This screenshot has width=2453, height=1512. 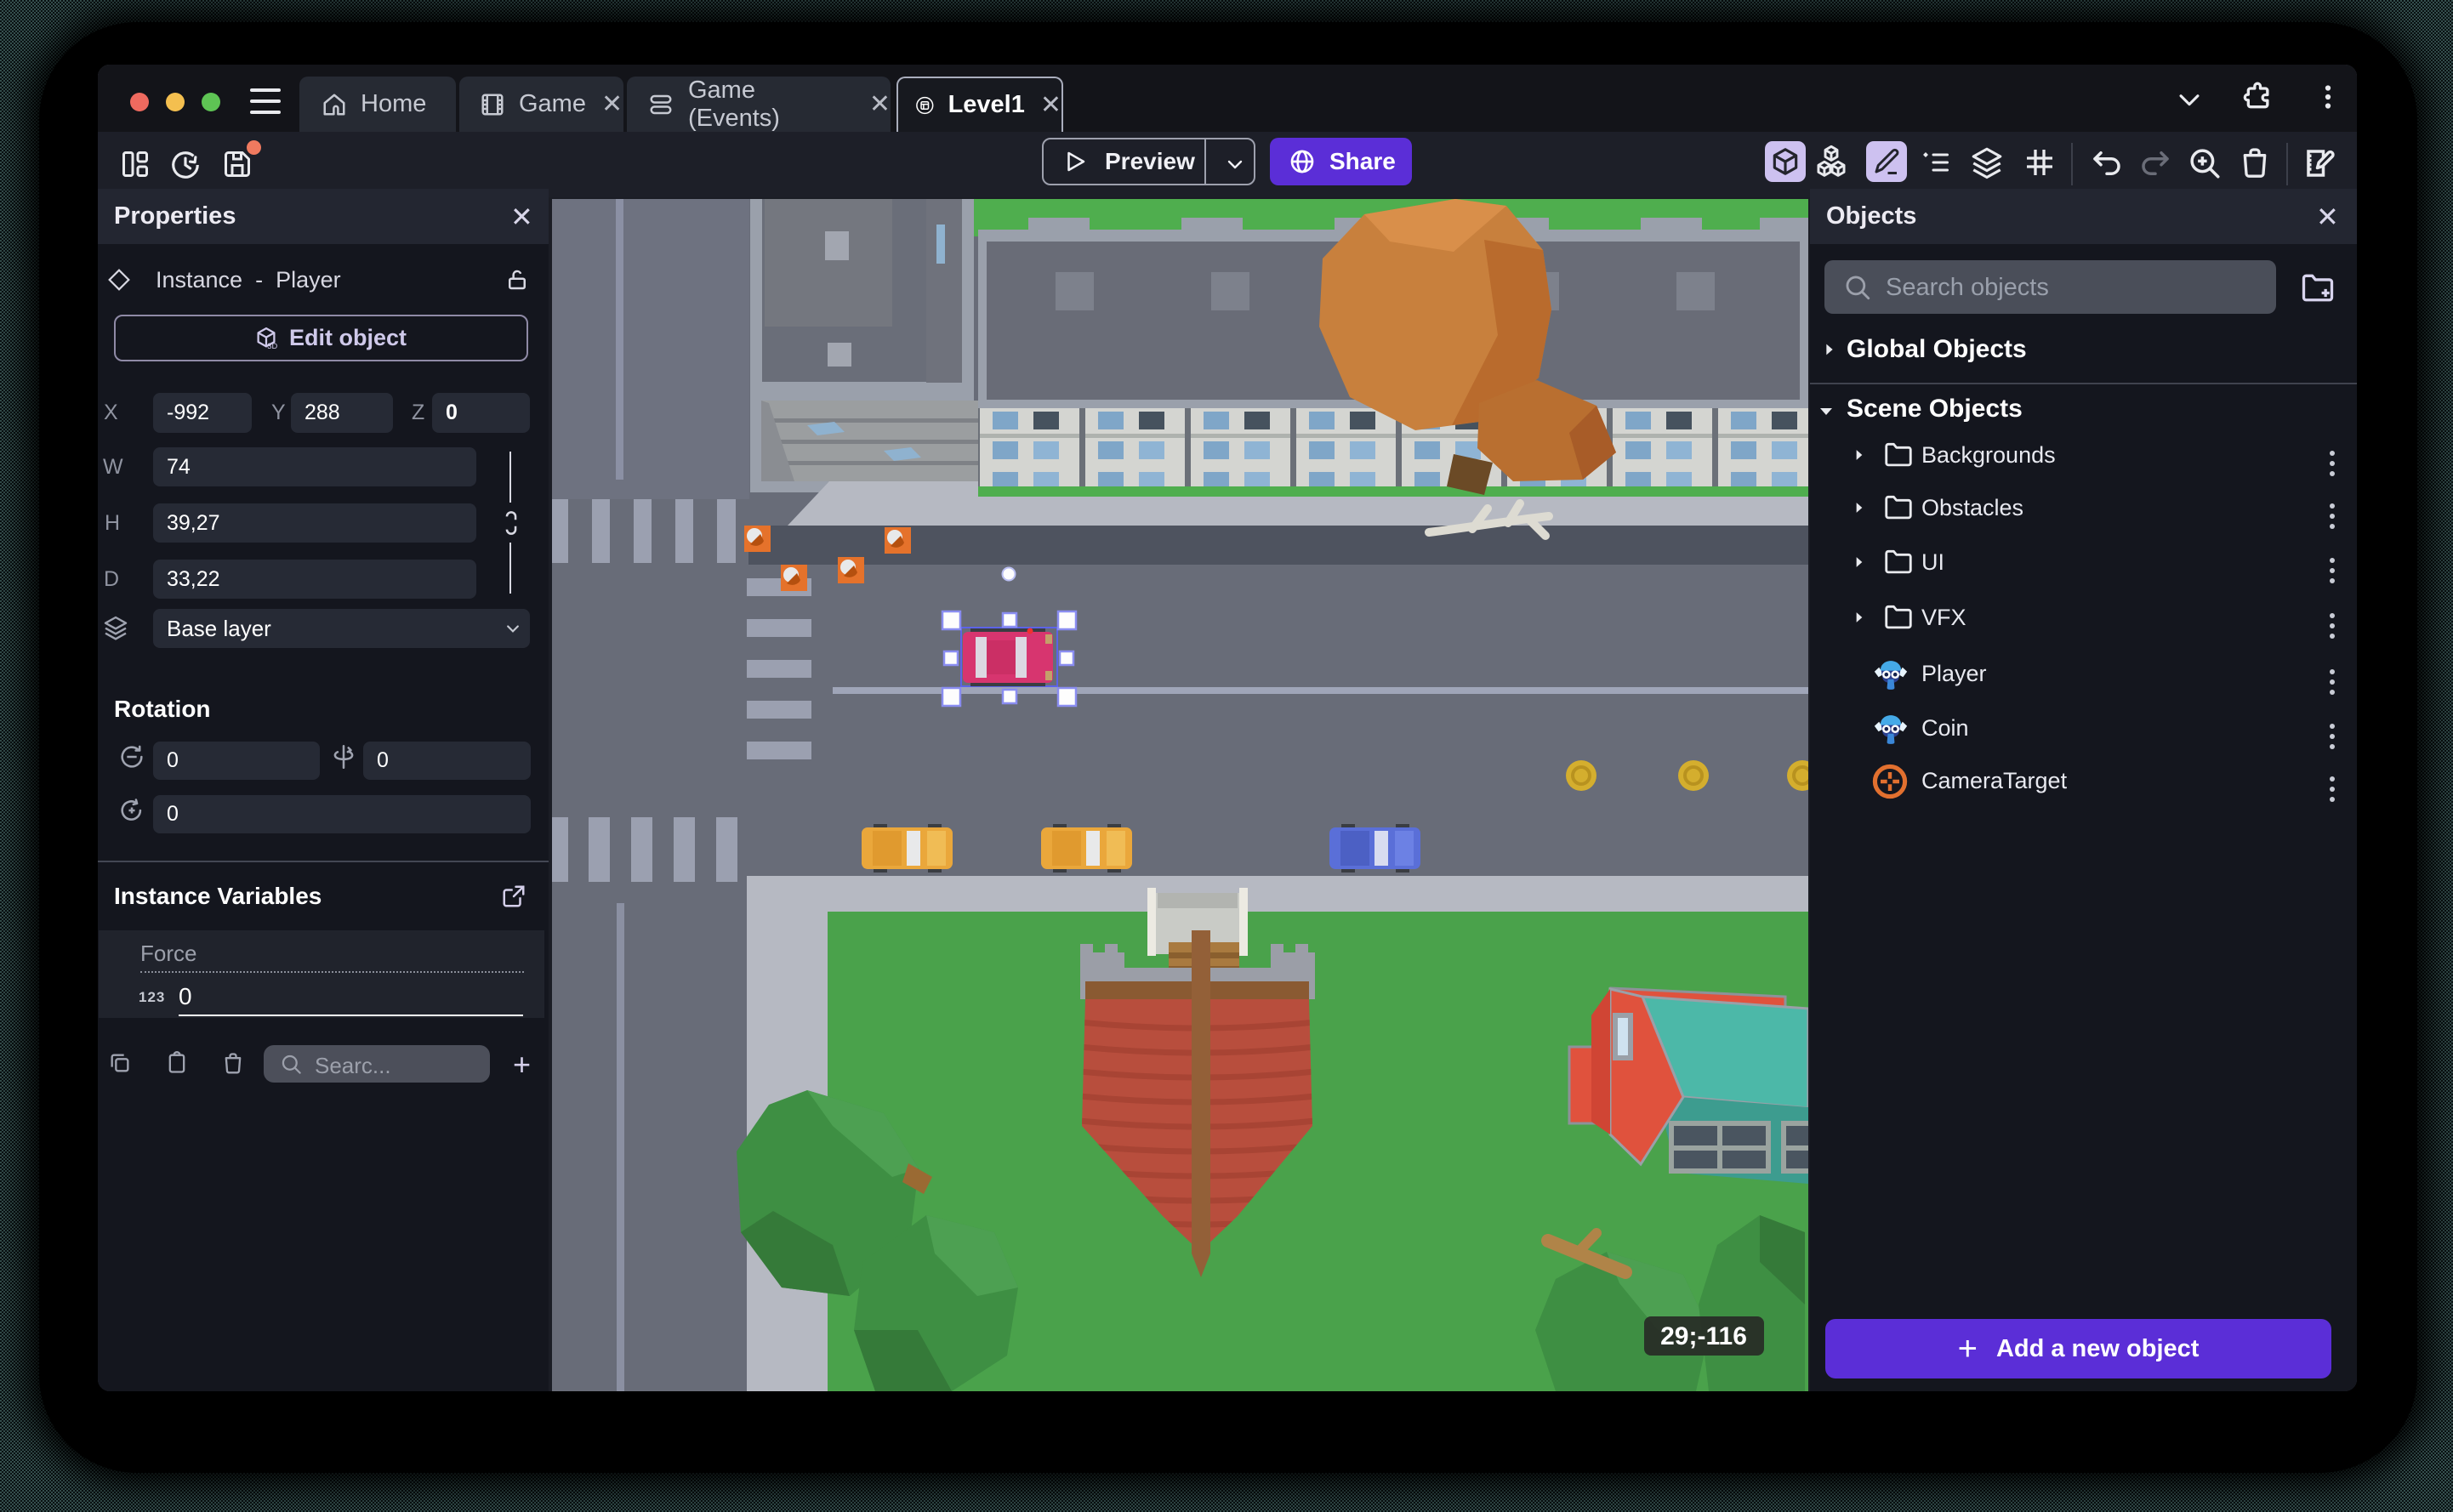 I want to click on svg-text: 29;-116, so click(x=1703, y=1336).